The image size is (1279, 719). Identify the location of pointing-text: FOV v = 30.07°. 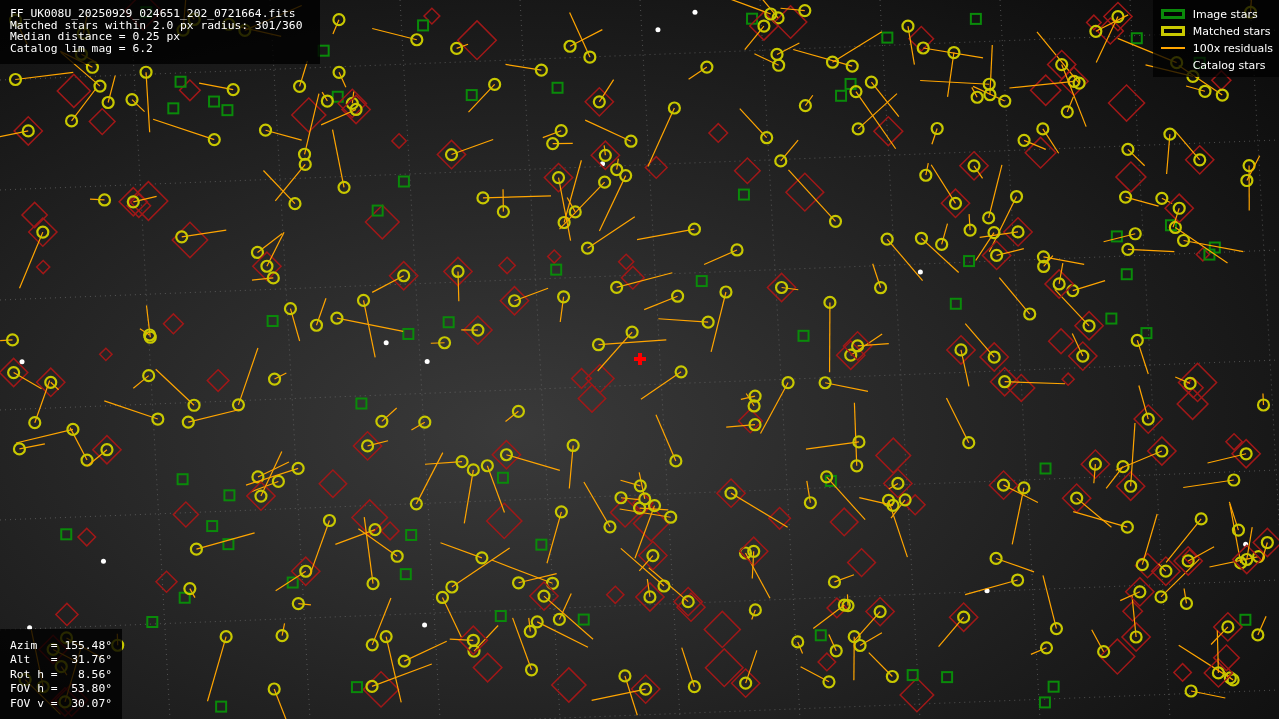
(62, 703).